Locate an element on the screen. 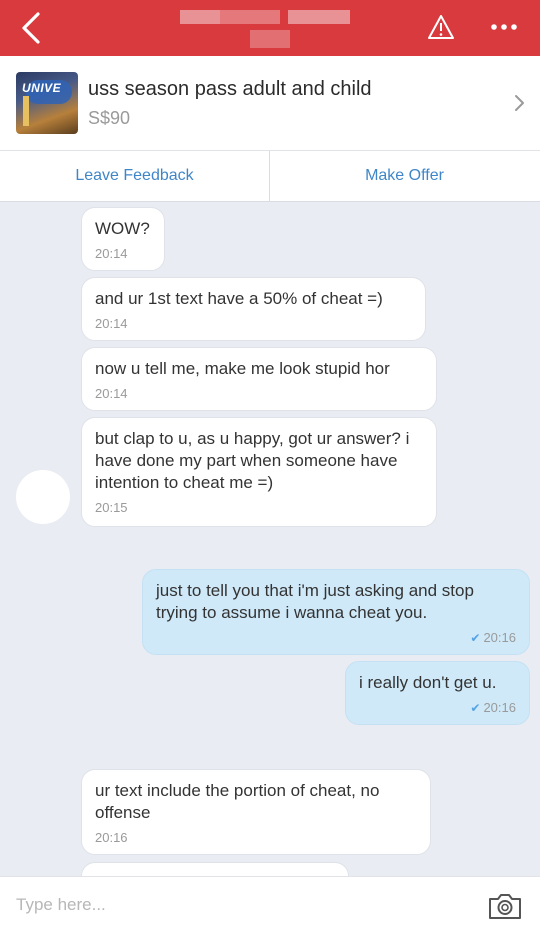  back-chevron-icon is located at coordinates (32, 28).